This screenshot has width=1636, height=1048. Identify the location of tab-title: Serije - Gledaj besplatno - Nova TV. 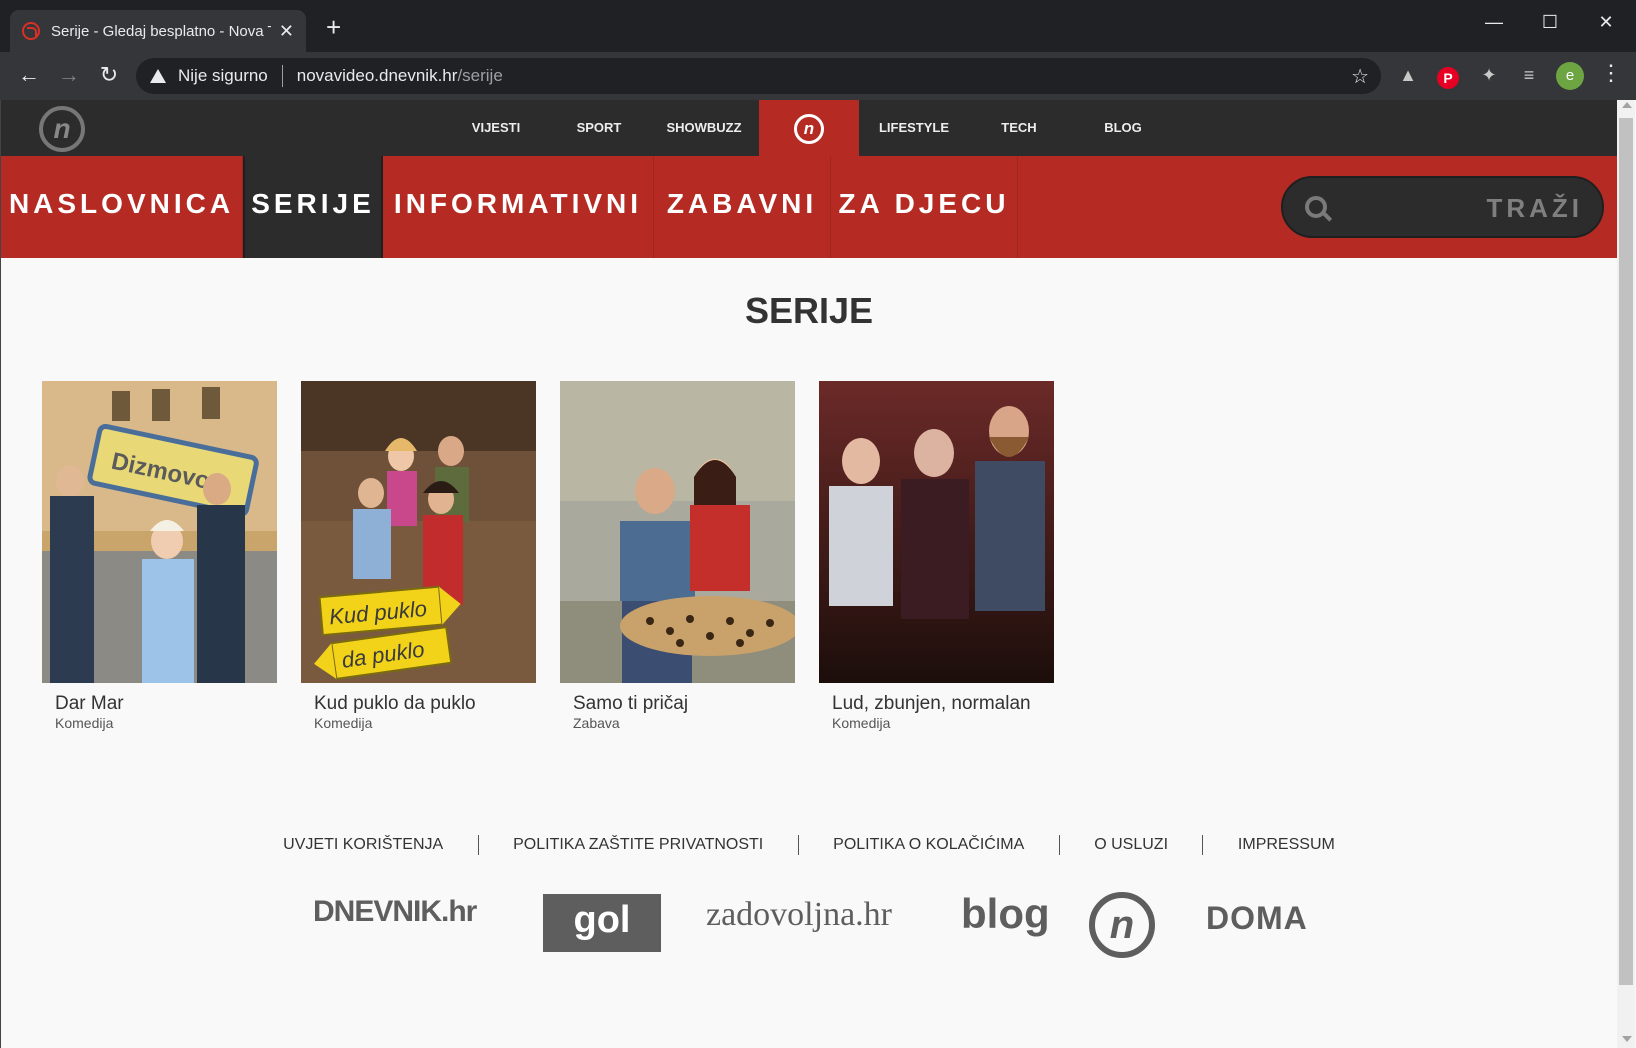
(161, 31).